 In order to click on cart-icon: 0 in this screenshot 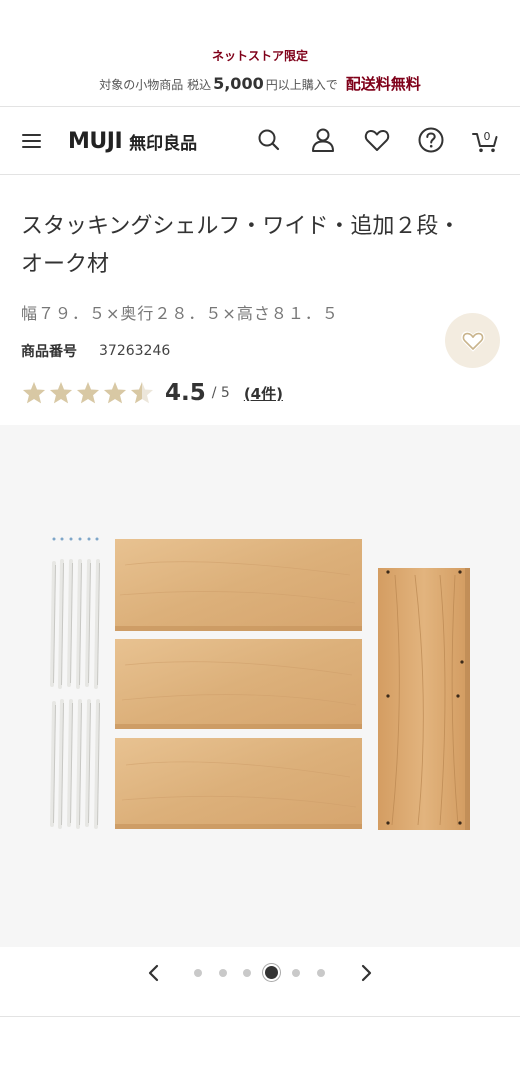, I will do `click(485, 140)`.